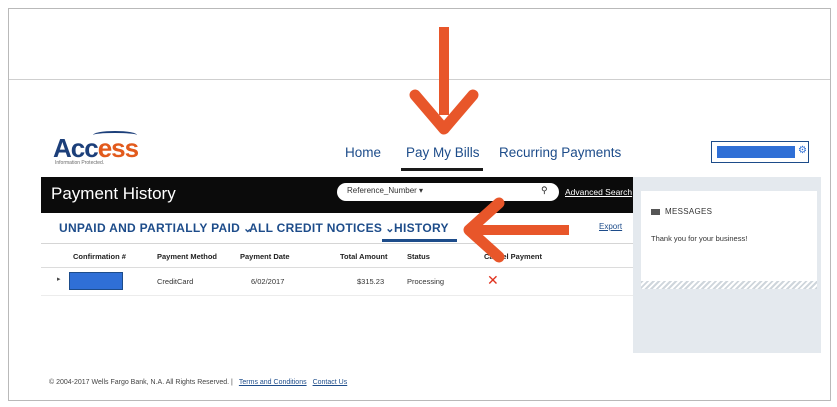 This screenshot has width=837, height=407. I want to click on nav-pay-my-bills: Pay My Bills, so click(443, 152).